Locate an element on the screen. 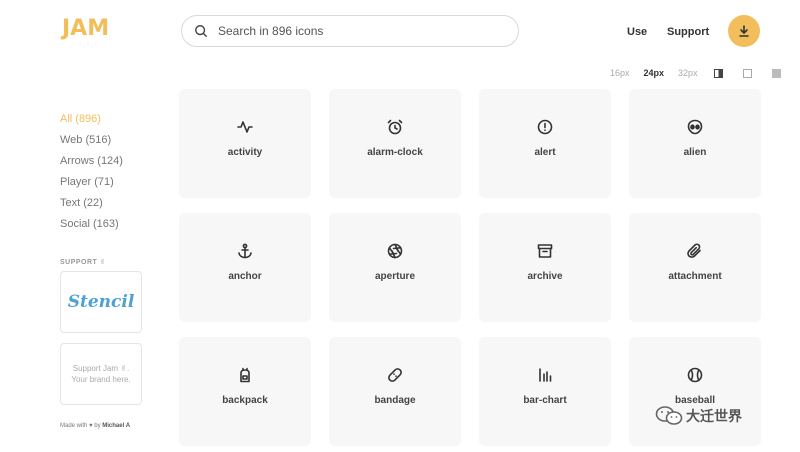 This screenshot has width=800, height=452. bar-chart-icon is located at coordinates (545, 375).